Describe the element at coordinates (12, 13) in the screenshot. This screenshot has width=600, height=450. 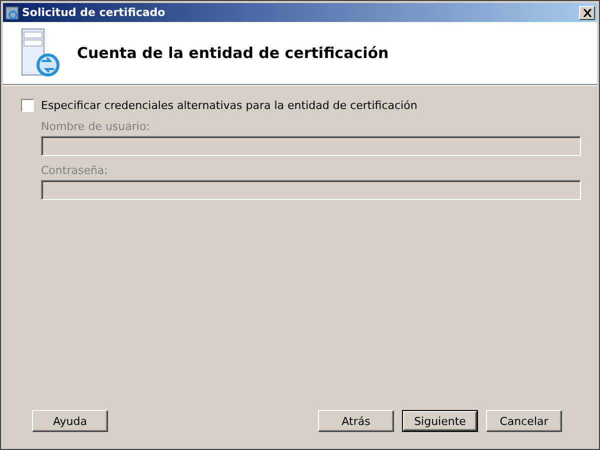
I see `certificate-icon` at that location.